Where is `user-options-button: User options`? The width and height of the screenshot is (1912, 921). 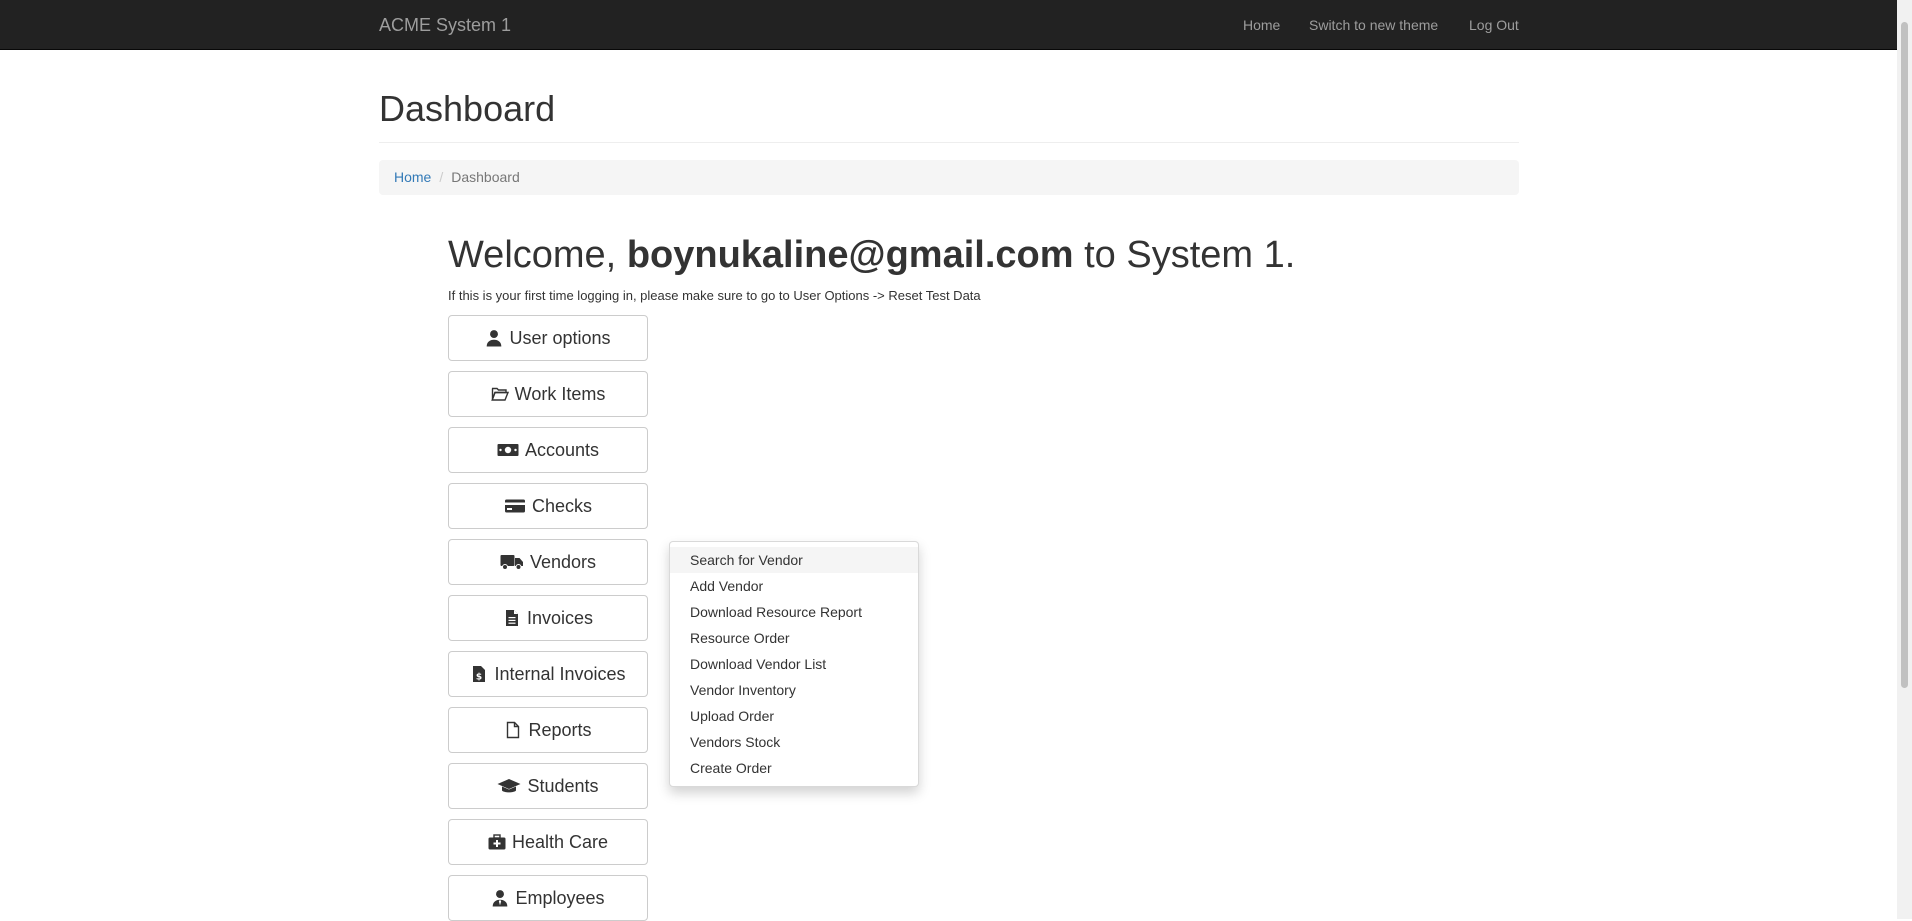 user-options-button: User options is located at coordinates (548, 338).